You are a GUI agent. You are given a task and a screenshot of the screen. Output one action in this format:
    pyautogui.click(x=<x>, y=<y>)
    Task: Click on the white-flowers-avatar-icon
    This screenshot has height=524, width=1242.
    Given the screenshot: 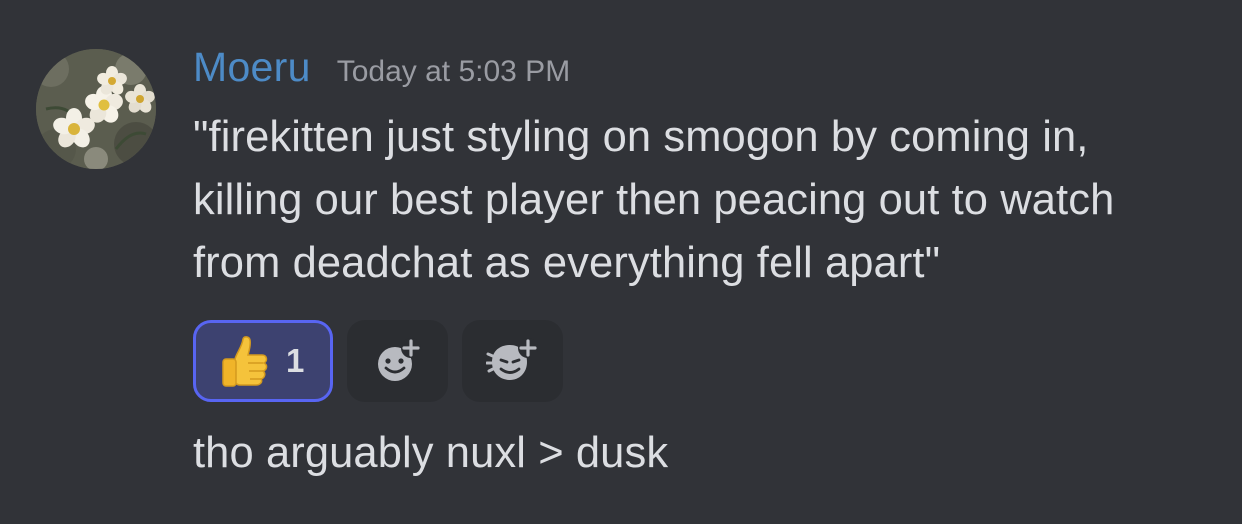 What is the action you would take?
    pyautogui.click(x=96, y=109)
    